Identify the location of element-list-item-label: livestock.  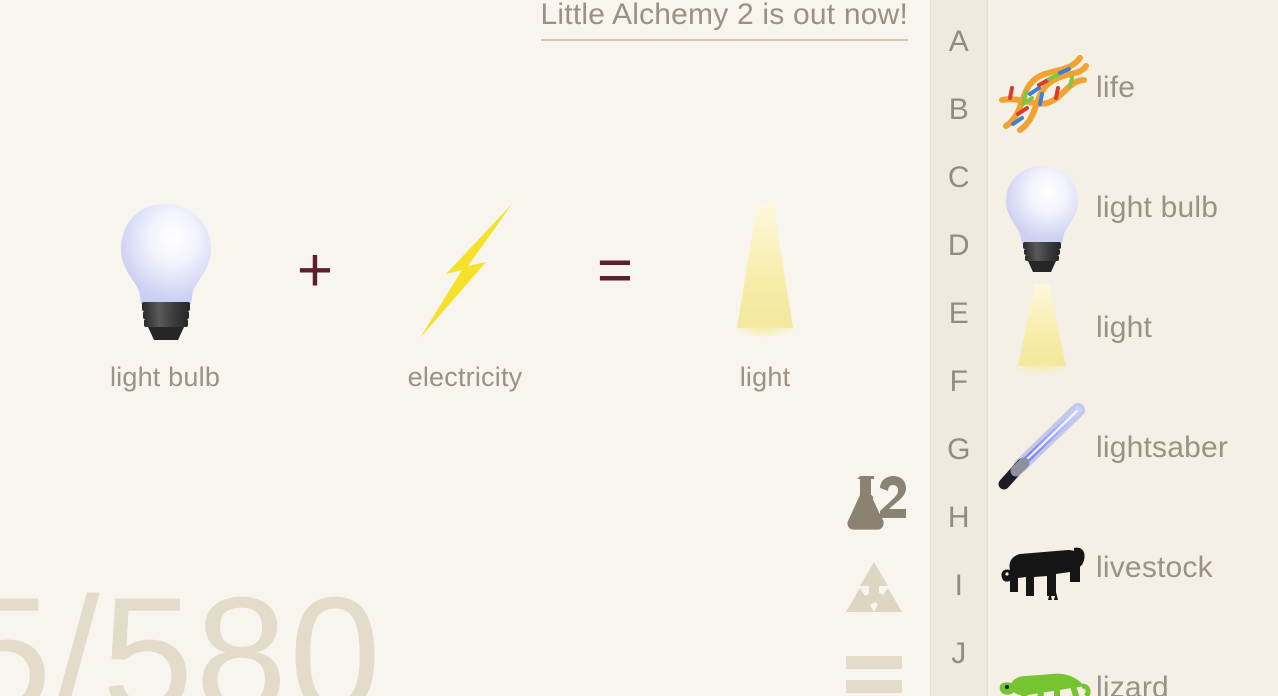
(1154, 567).